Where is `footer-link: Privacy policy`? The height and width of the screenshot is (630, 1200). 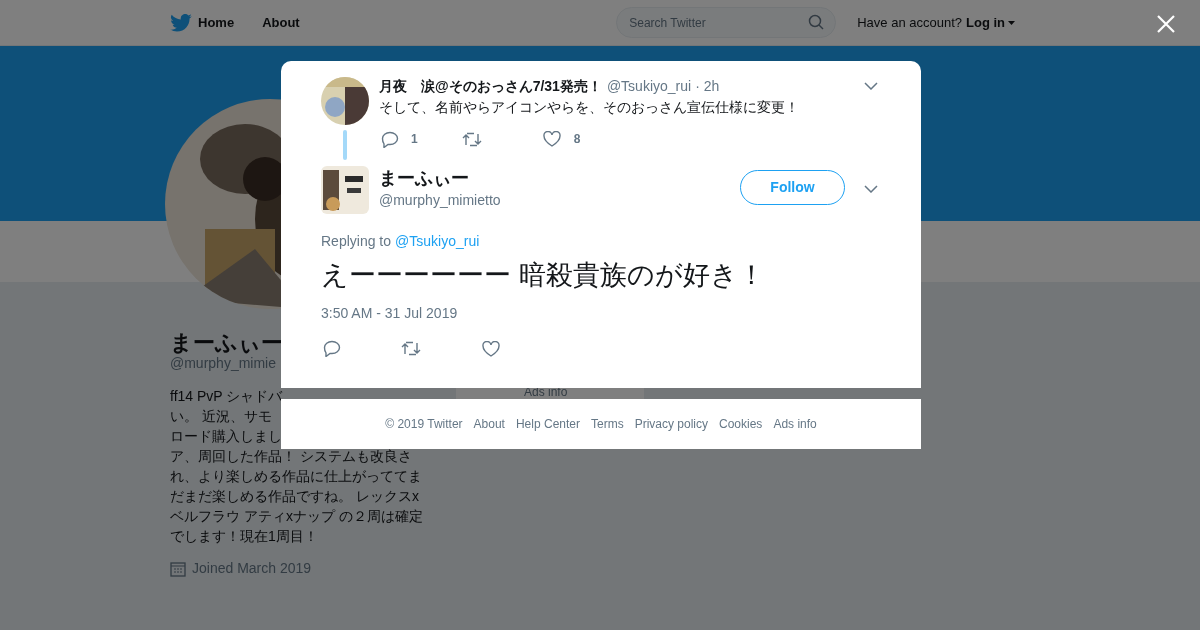 footer-link: Privacy policy is located at coordinates (671, 424).